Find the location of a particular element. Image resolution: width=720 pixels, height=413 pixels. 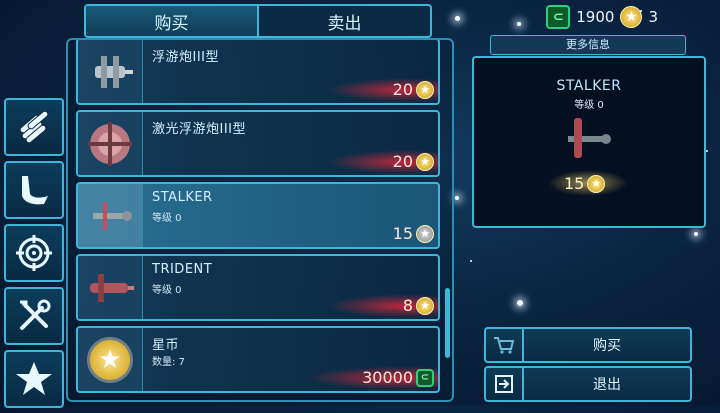

tab-sell: 卖出 is located at coordinates (343, 21).